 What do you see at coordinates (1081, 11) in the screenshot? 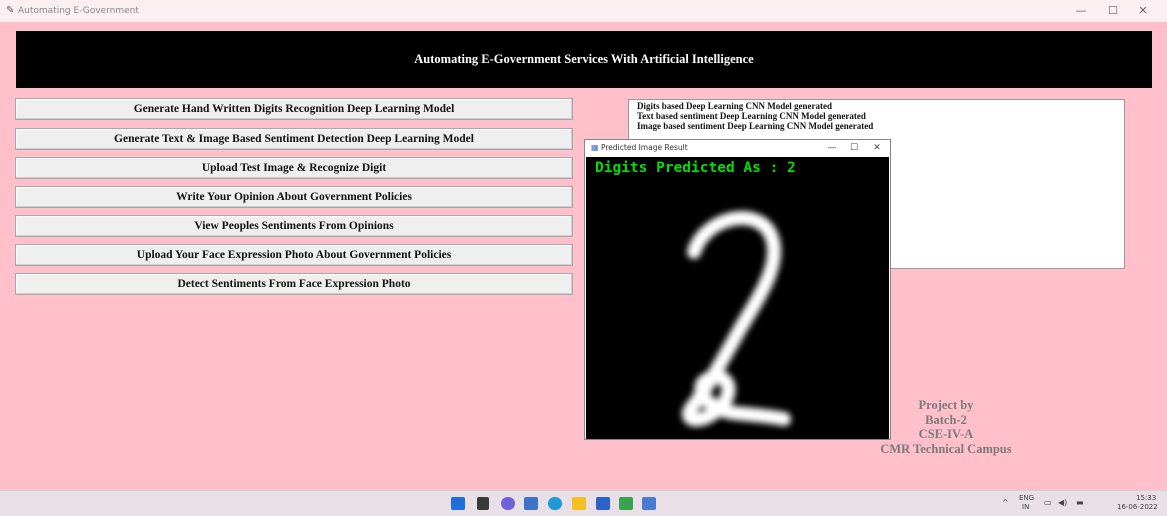
I see `minimize-button: —` at bounding box center [1081, 11].